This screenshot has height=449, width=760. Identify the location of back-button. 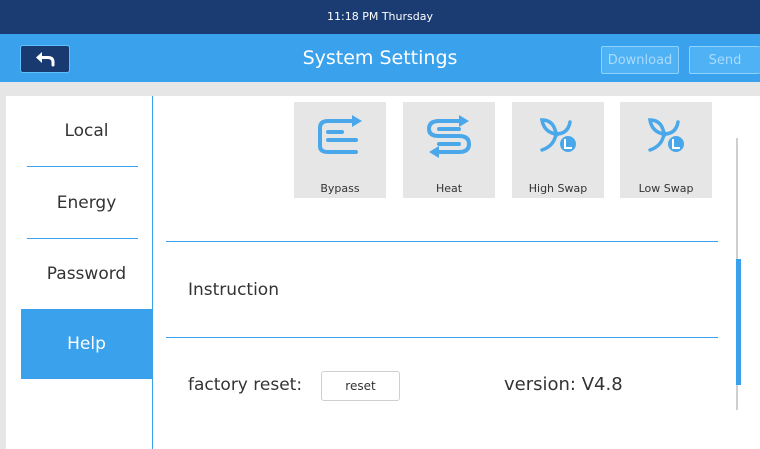
(45, 59).